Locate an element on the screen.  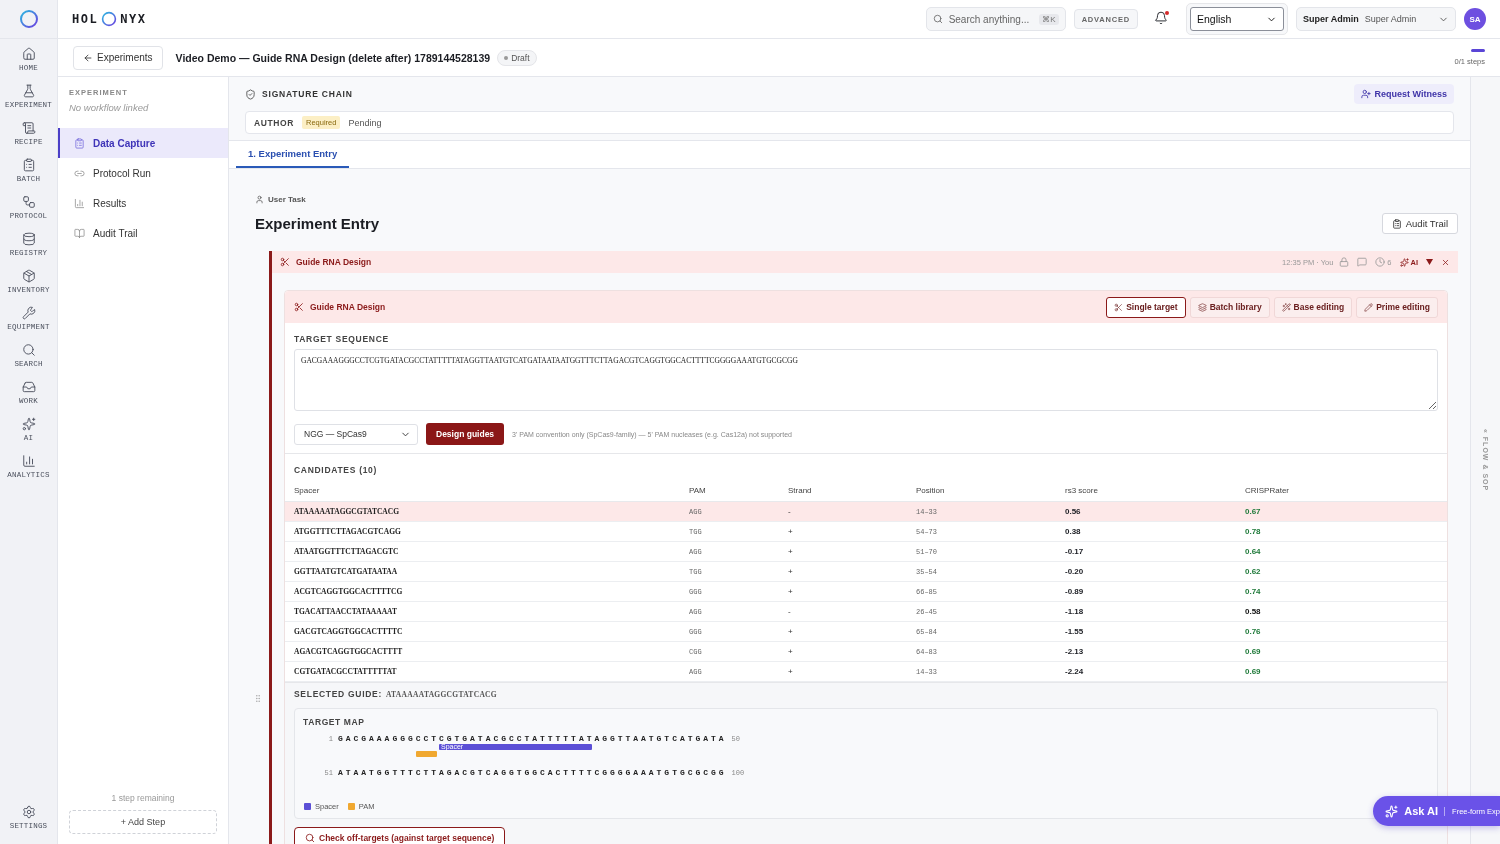
score-cell-text: 0.56 is located at coordinates (1073, 511).